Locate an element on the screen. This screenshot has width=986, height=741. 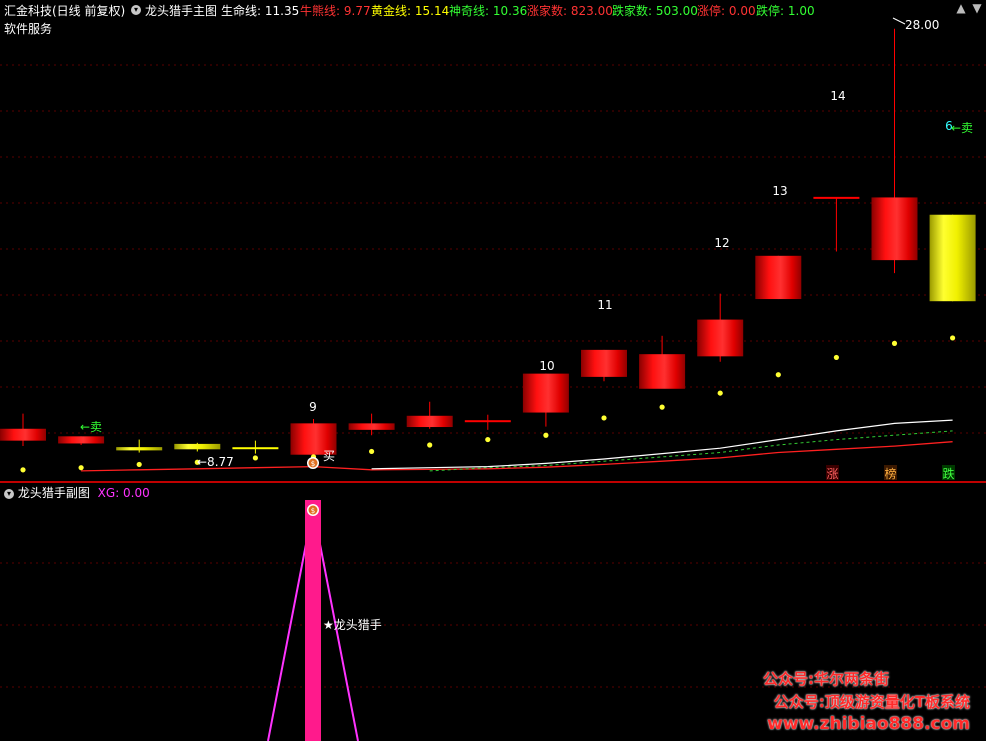
watermark-line-3: www.zhibiao888.com is located at coordinates (868, 724).